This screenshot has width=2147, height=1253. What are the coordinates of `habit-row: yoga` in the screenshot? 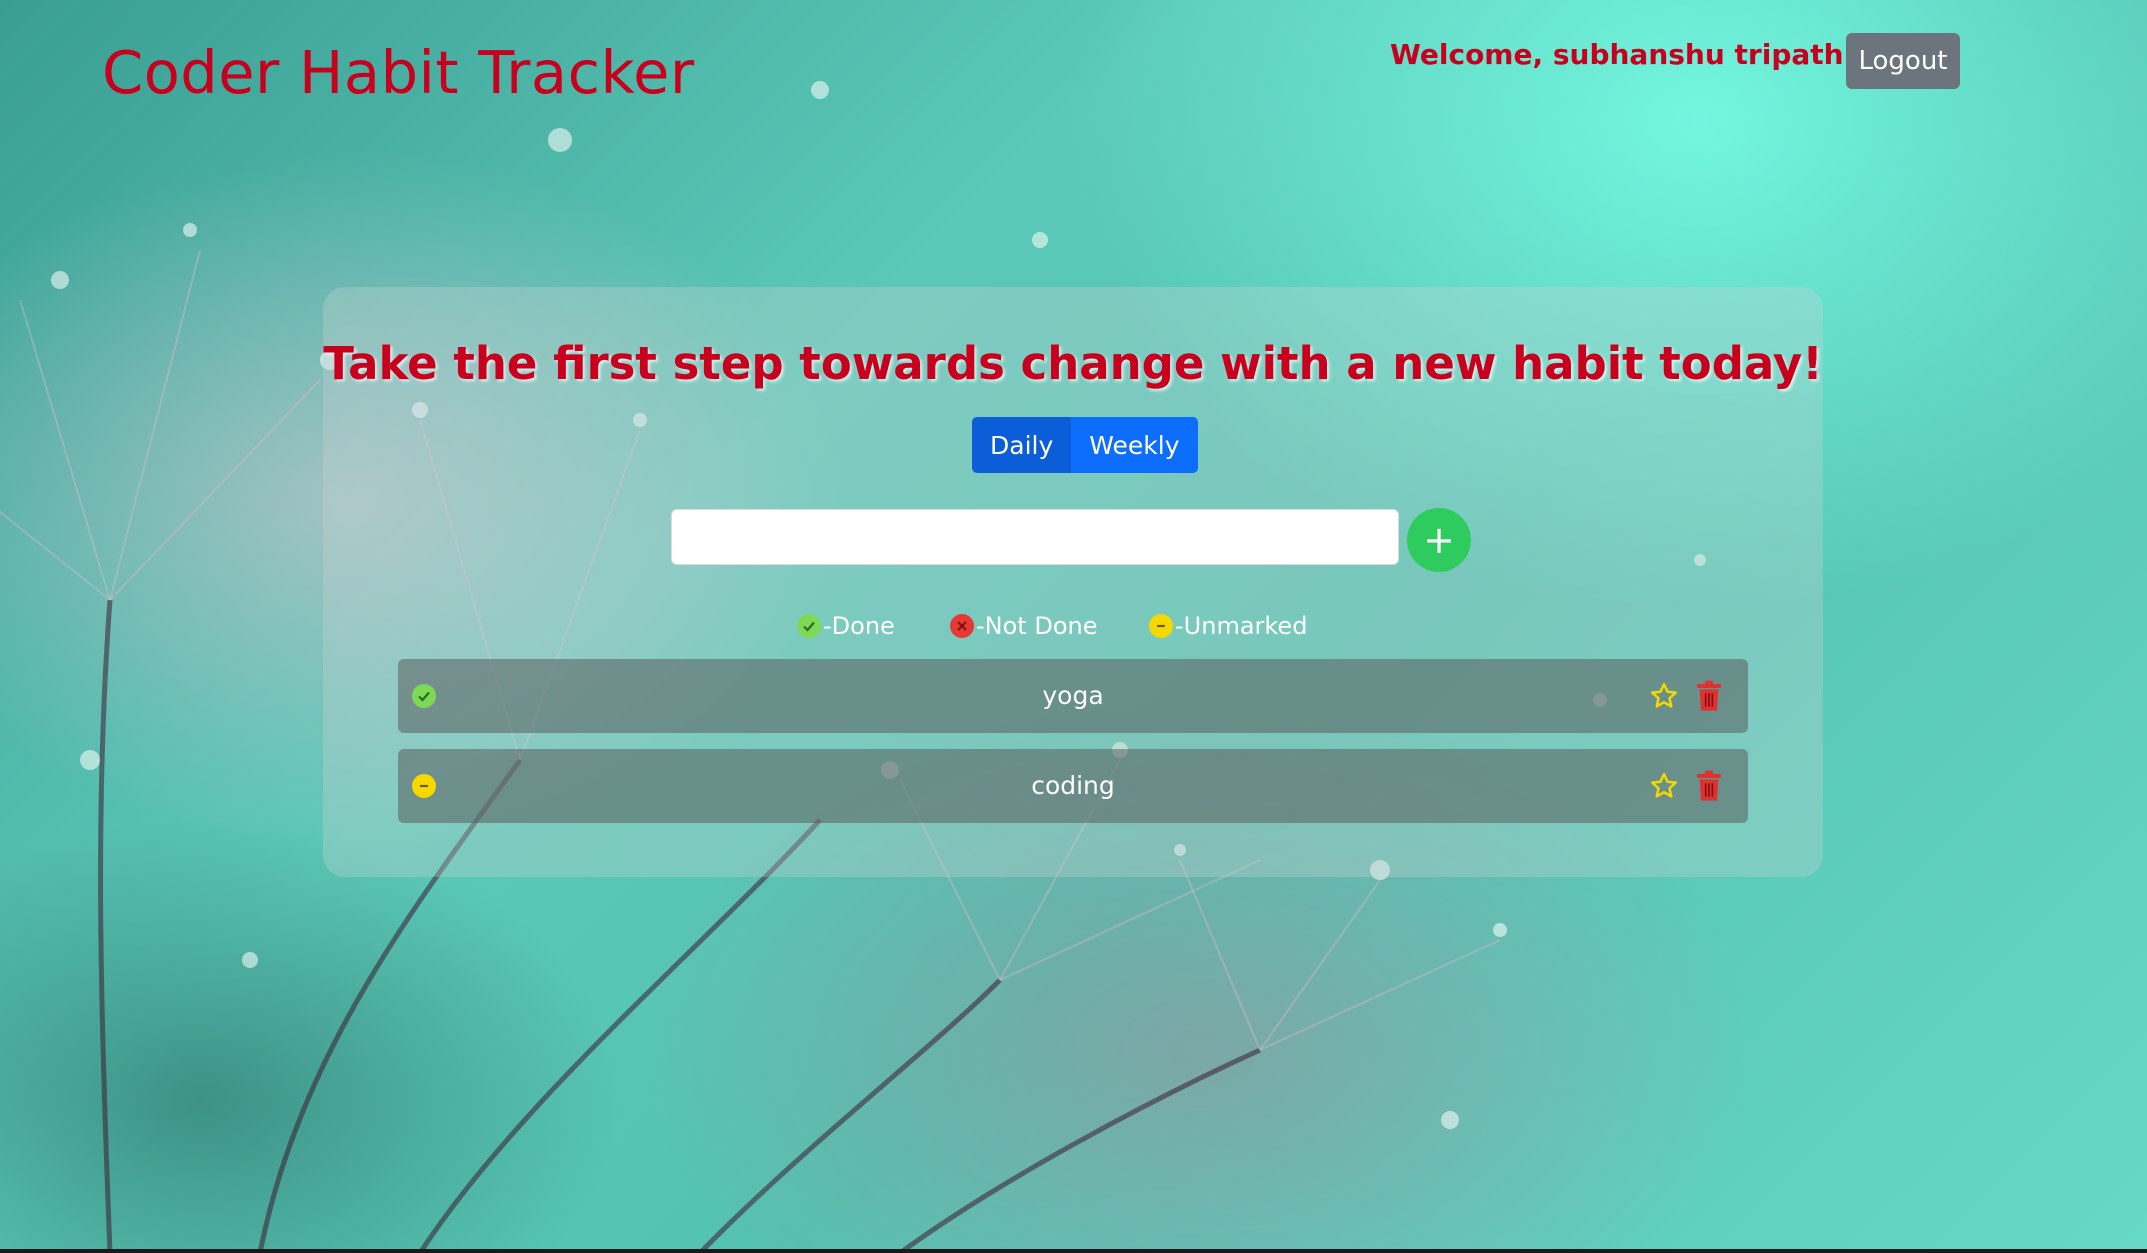 It's located at (1073, 696).